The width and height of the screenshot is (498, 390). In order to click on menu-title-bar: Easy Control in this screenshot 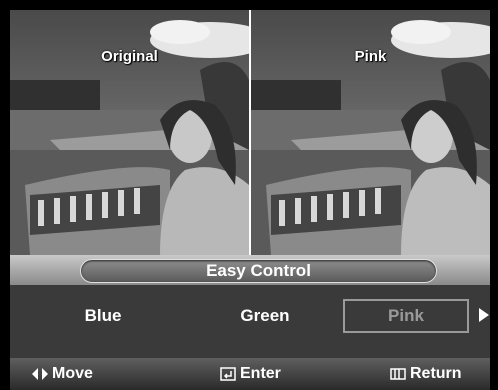, I will do `click(250, 270)`.